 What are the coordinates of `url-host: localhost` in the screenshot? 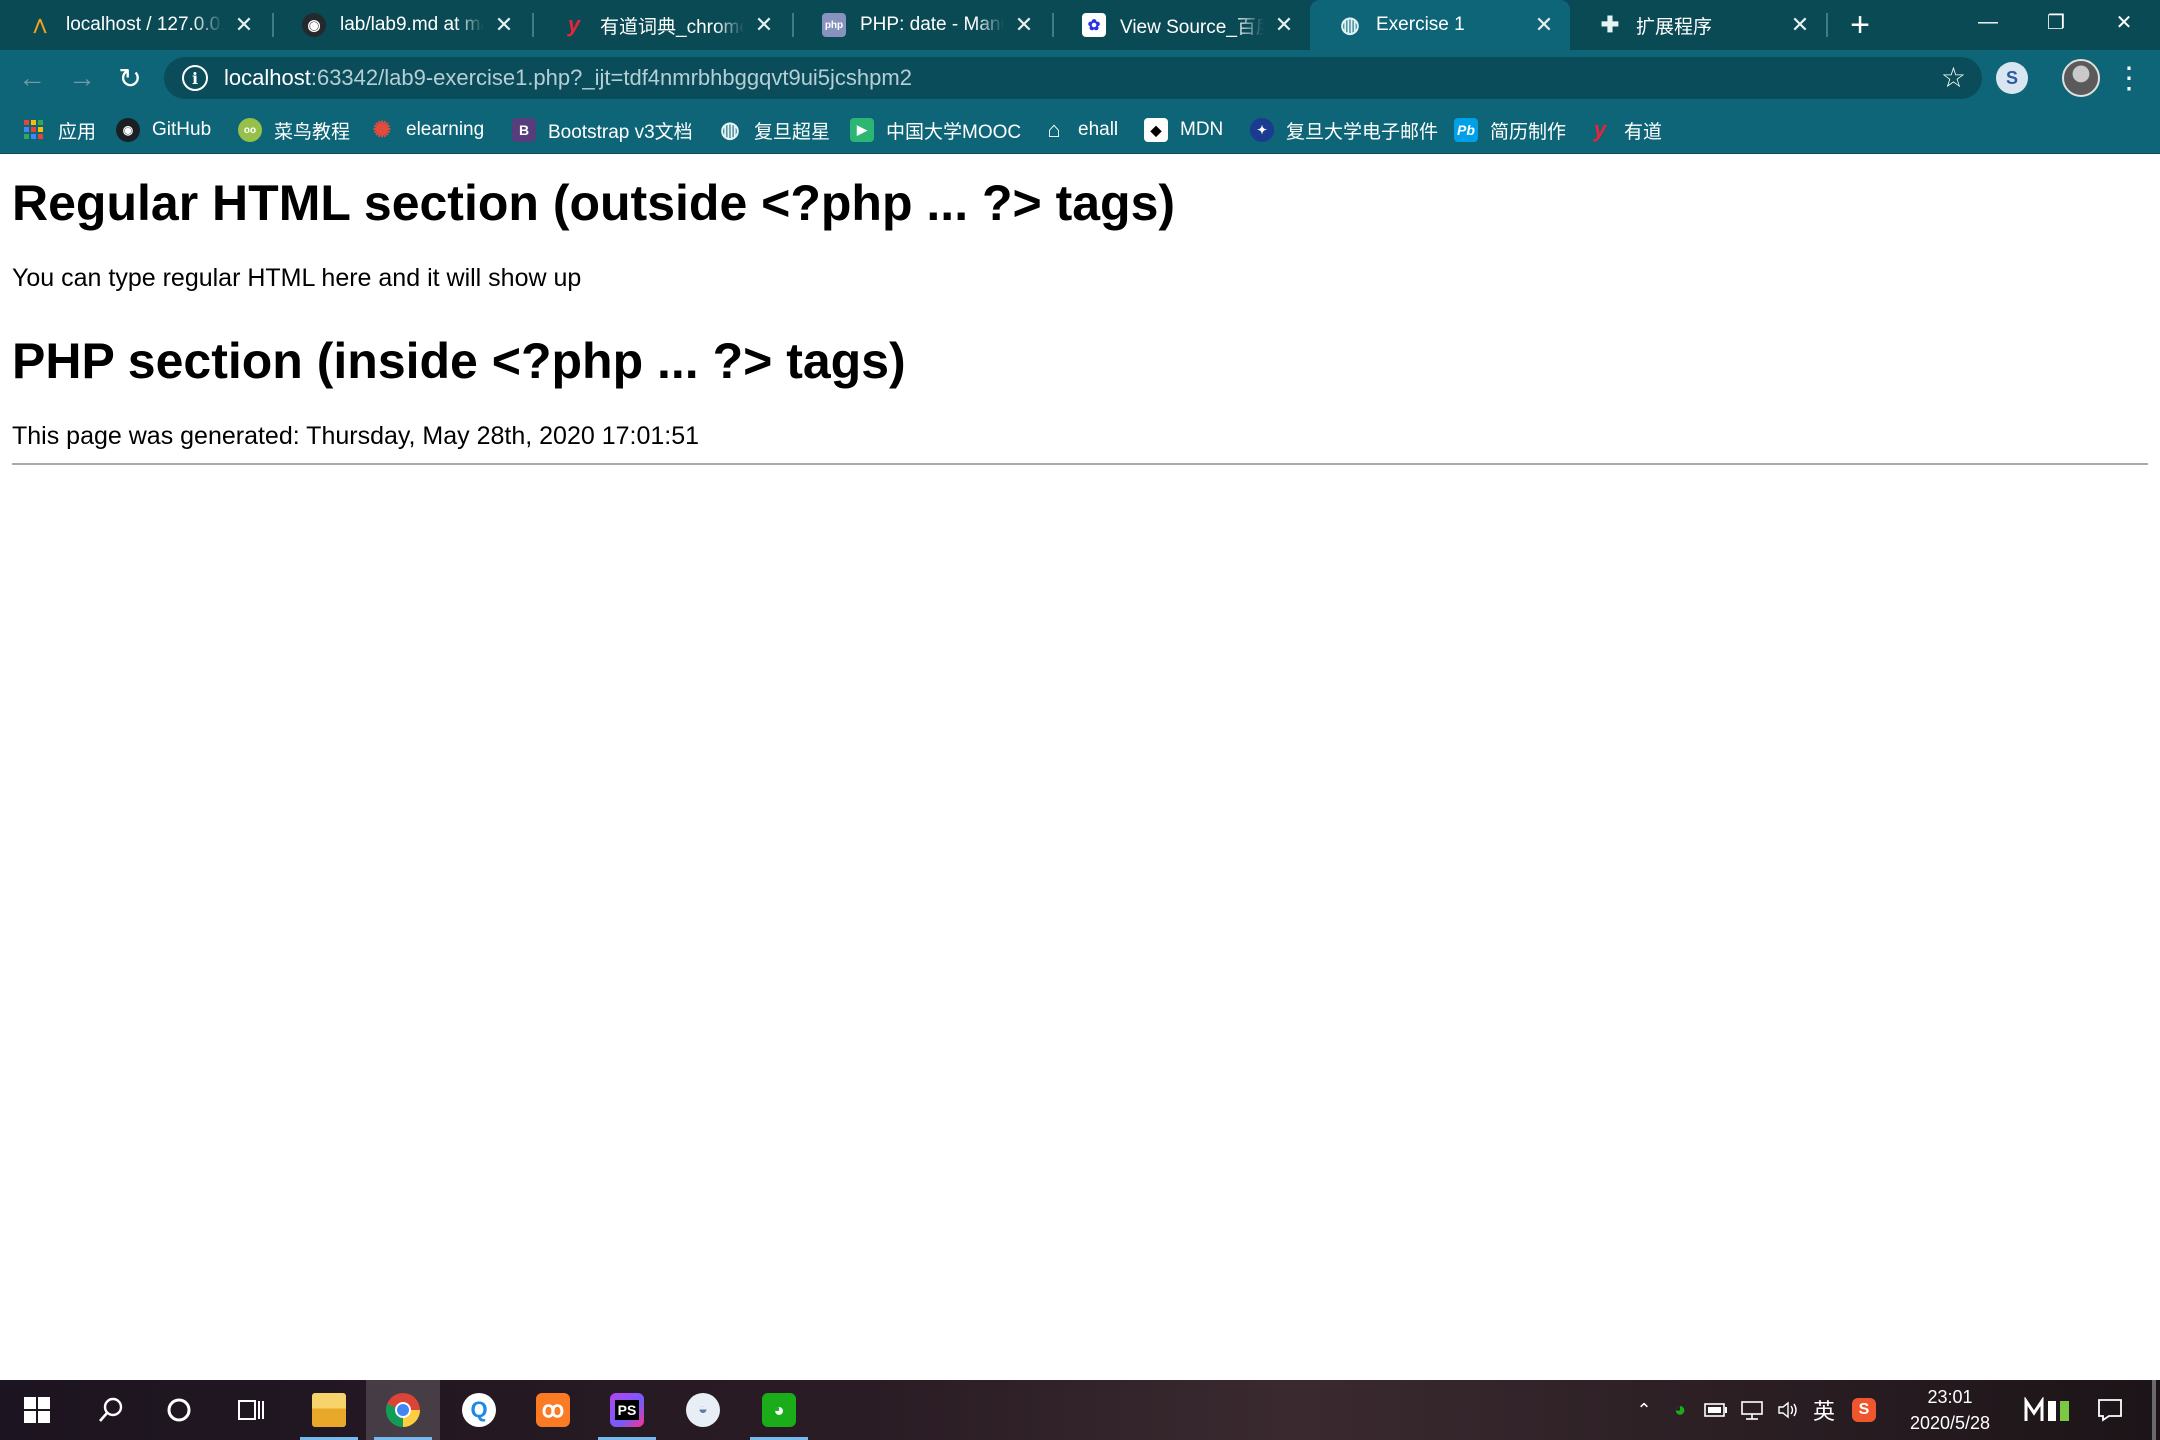 It's located at (267, 77).